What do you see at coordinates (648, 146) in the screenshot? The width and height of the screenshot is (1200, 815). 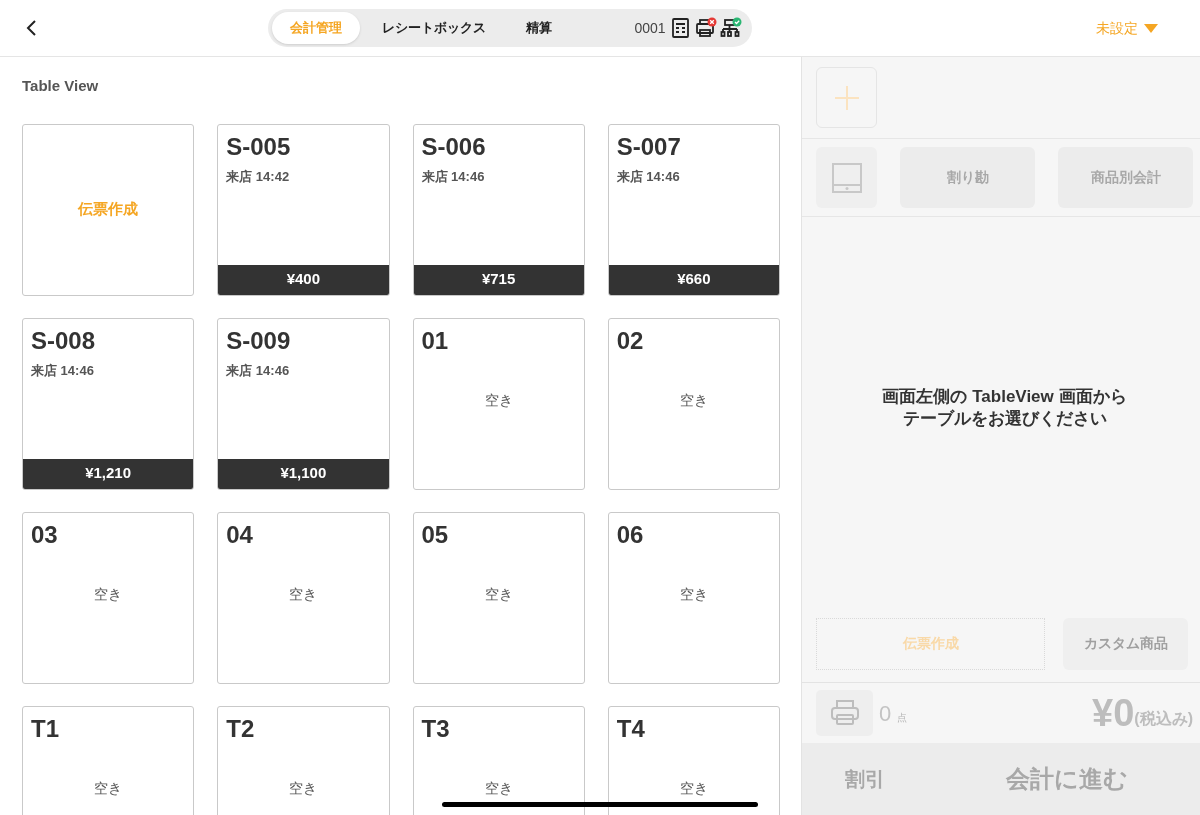 I see `table-name: S-007` at bounding box center [648, 146].